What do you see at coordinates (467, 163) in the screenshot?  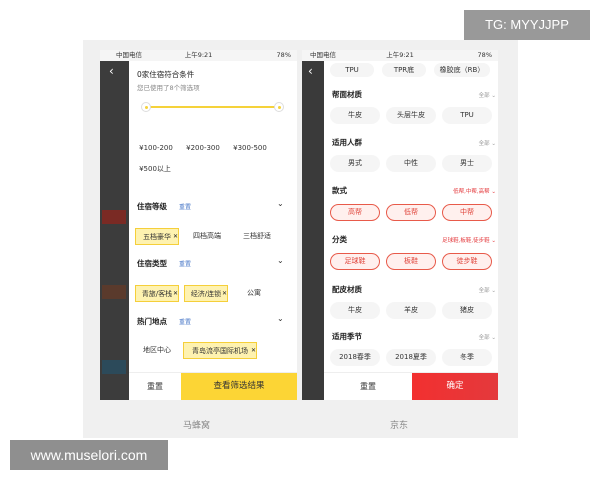 I see `option-chip: 男士` at bounding box center [467, 163].